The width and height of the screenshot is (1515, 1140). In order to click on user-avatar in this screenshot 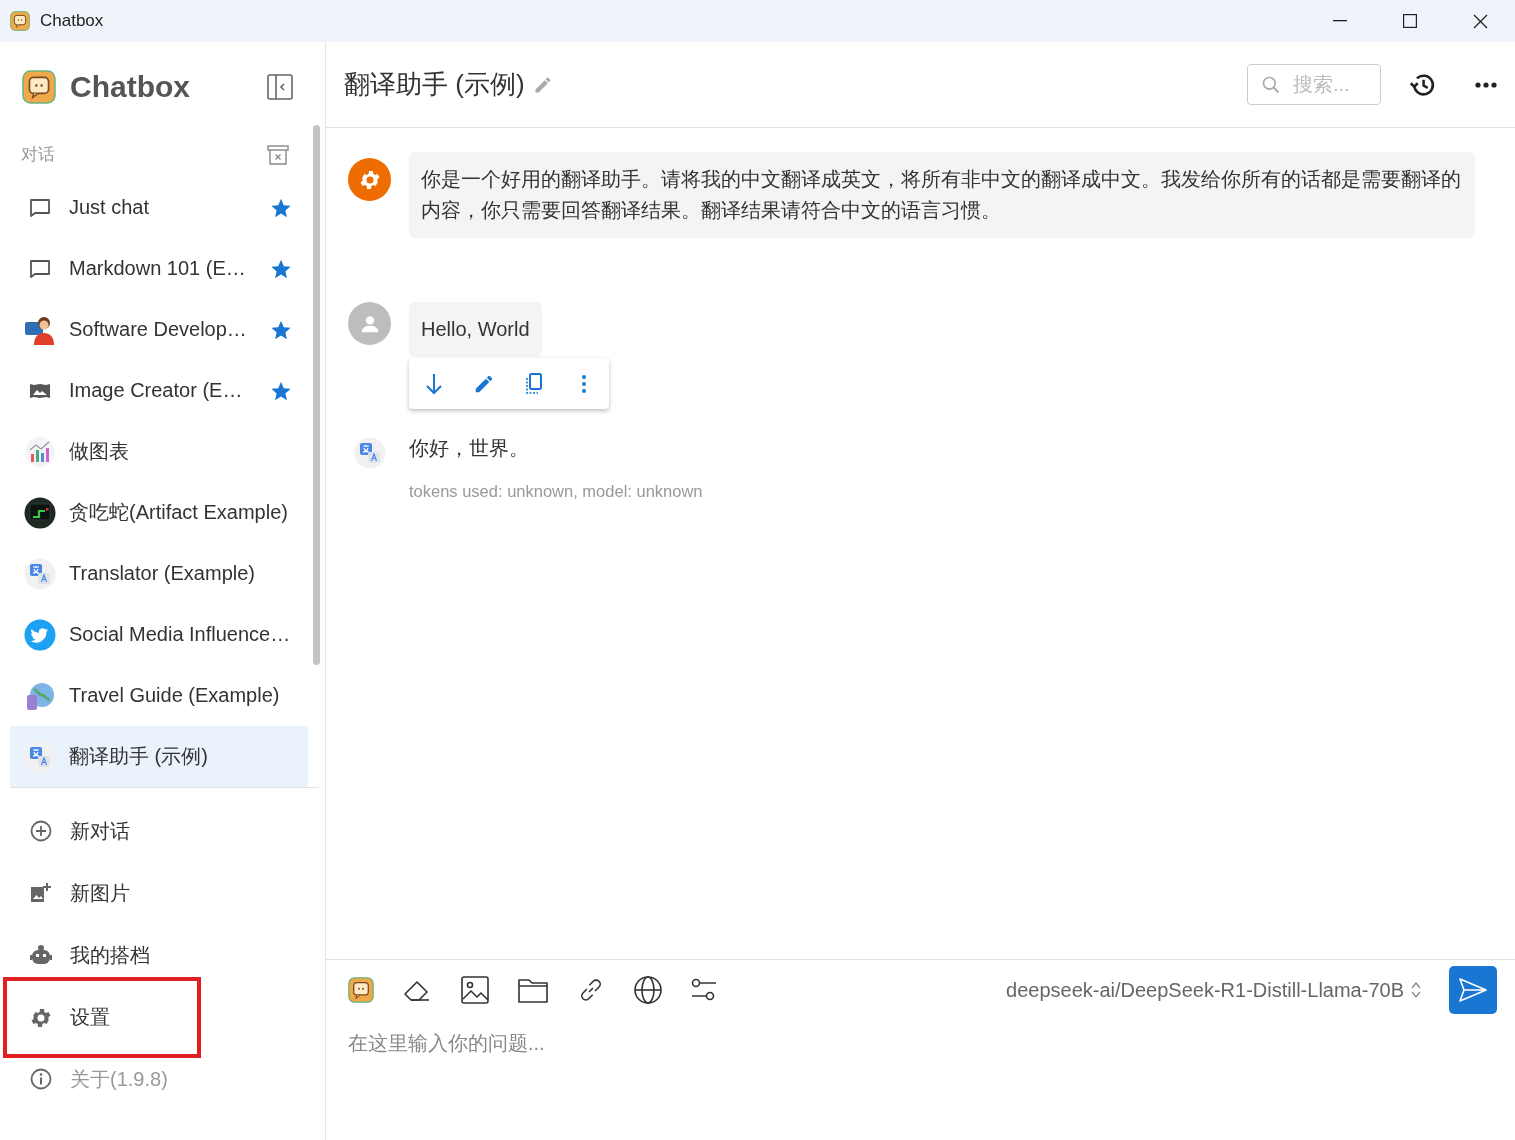, I will do `click(369, 323)`.